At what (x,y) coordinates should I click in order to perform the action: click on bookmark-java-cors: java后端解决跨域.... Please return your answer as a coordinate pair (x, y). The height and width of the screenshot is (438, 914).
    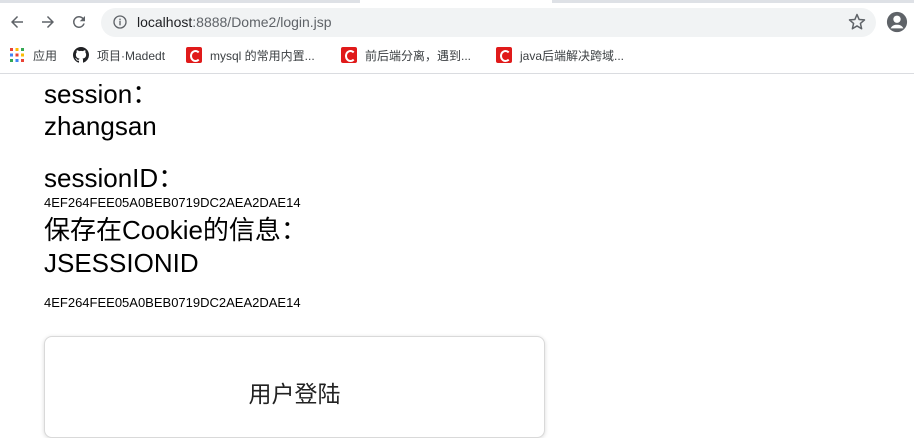
    Looking at the image, I should click on (560, 55).